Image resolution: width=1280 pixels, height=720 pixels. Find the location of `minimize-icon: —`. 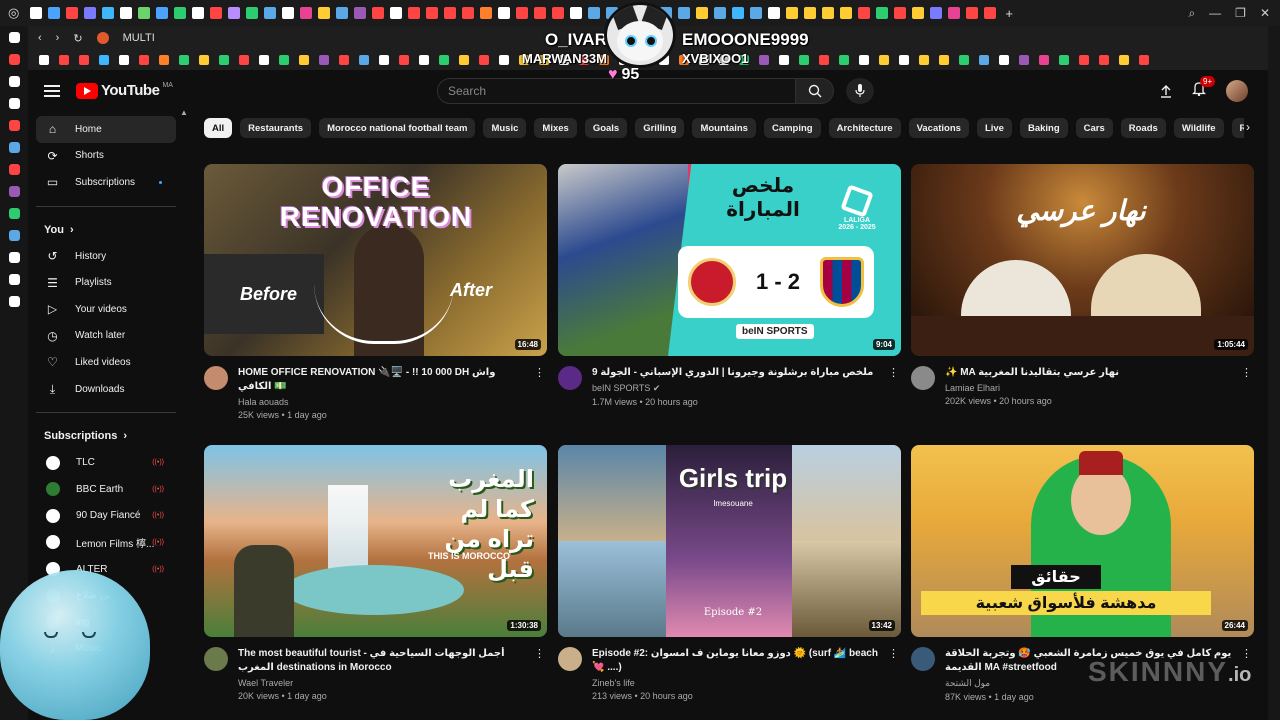

minimize-icon: — is located at coordinates (1215, 13).